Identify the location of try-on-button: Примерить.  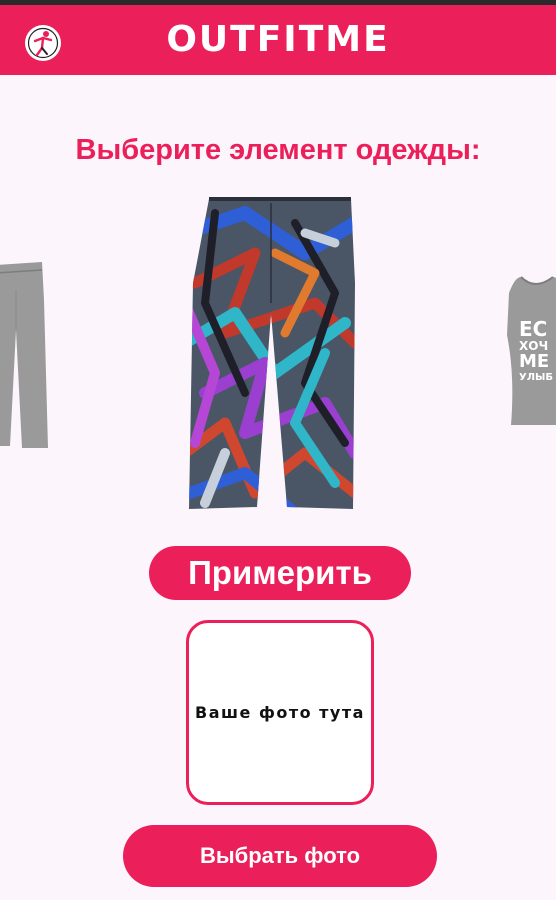
(280, 573).